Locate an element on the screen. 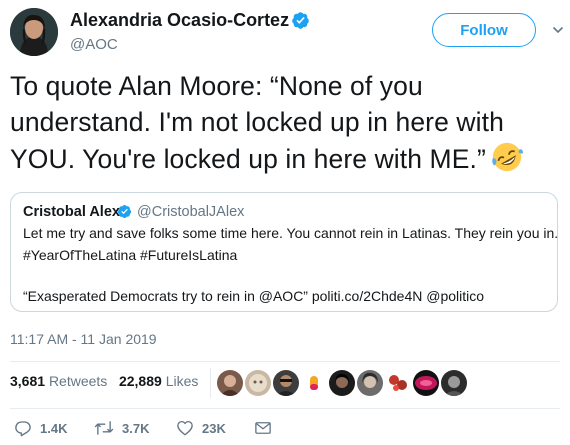  follow-button: Follow is located at coordinates (484, 30).